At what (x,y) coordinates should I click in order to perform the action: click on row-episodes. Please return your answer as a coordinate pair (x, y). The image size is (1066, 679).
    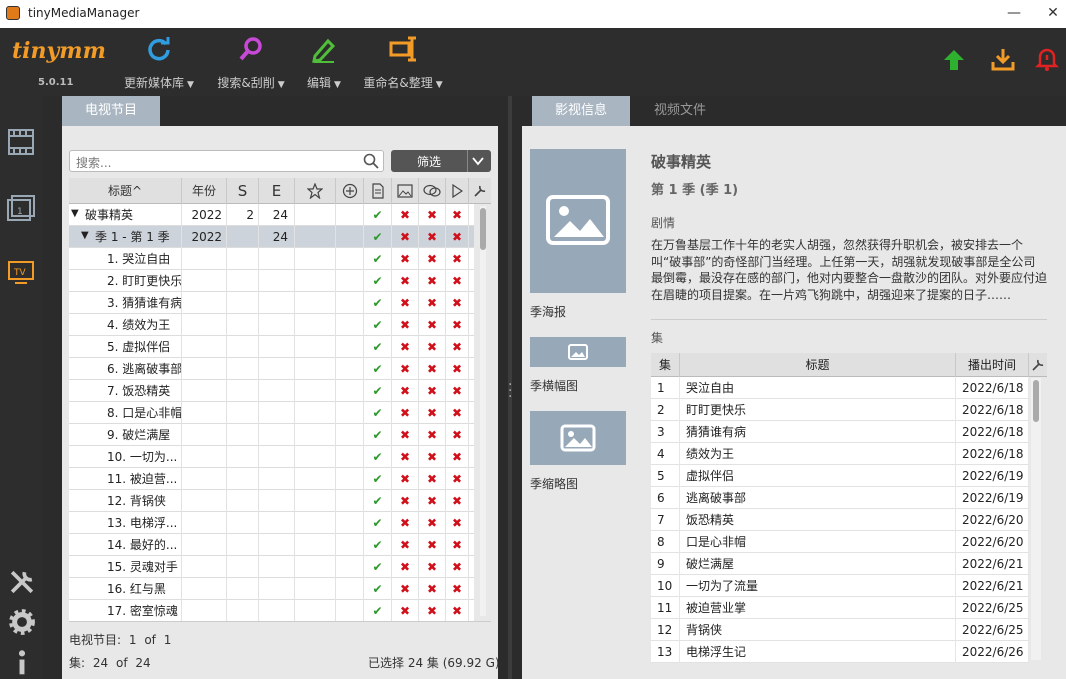
    Looking at the image, I should click on (277, 325).